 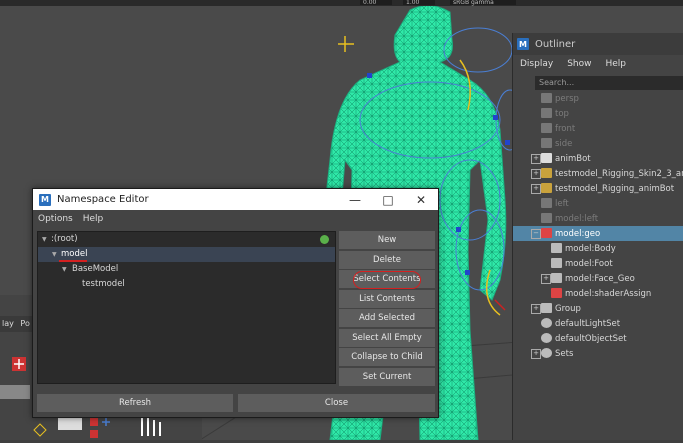 I want to click on outliner-item: + testmodel_Rigging_animBot, so click(x=598, y=188).